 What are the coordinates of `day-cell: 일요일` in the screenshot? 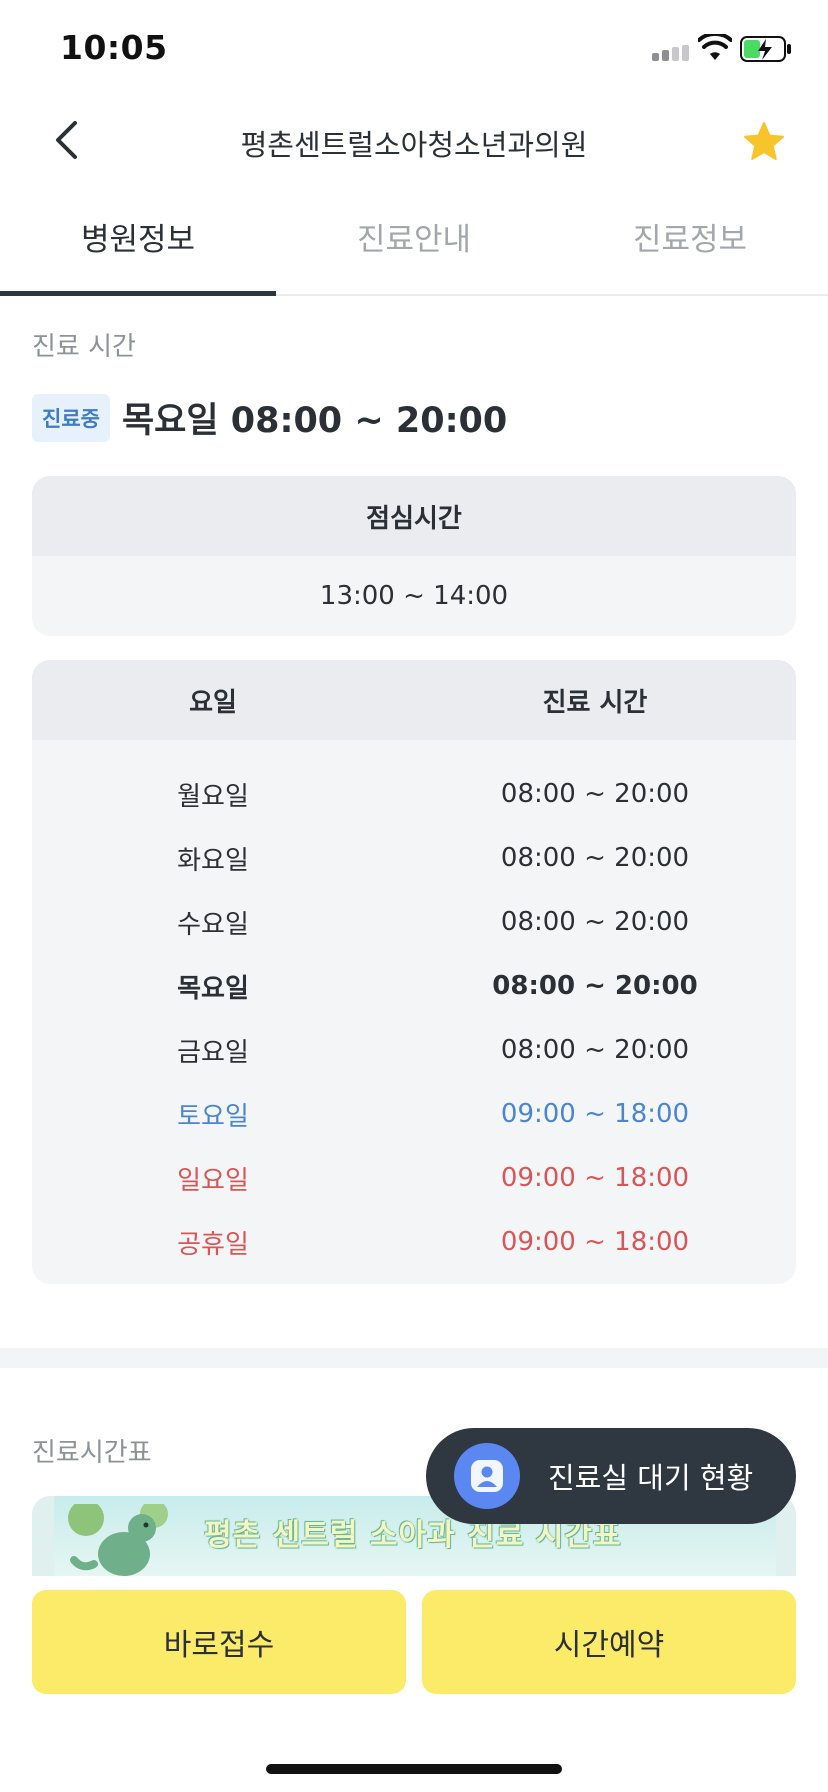 It's located at (213, 1180).